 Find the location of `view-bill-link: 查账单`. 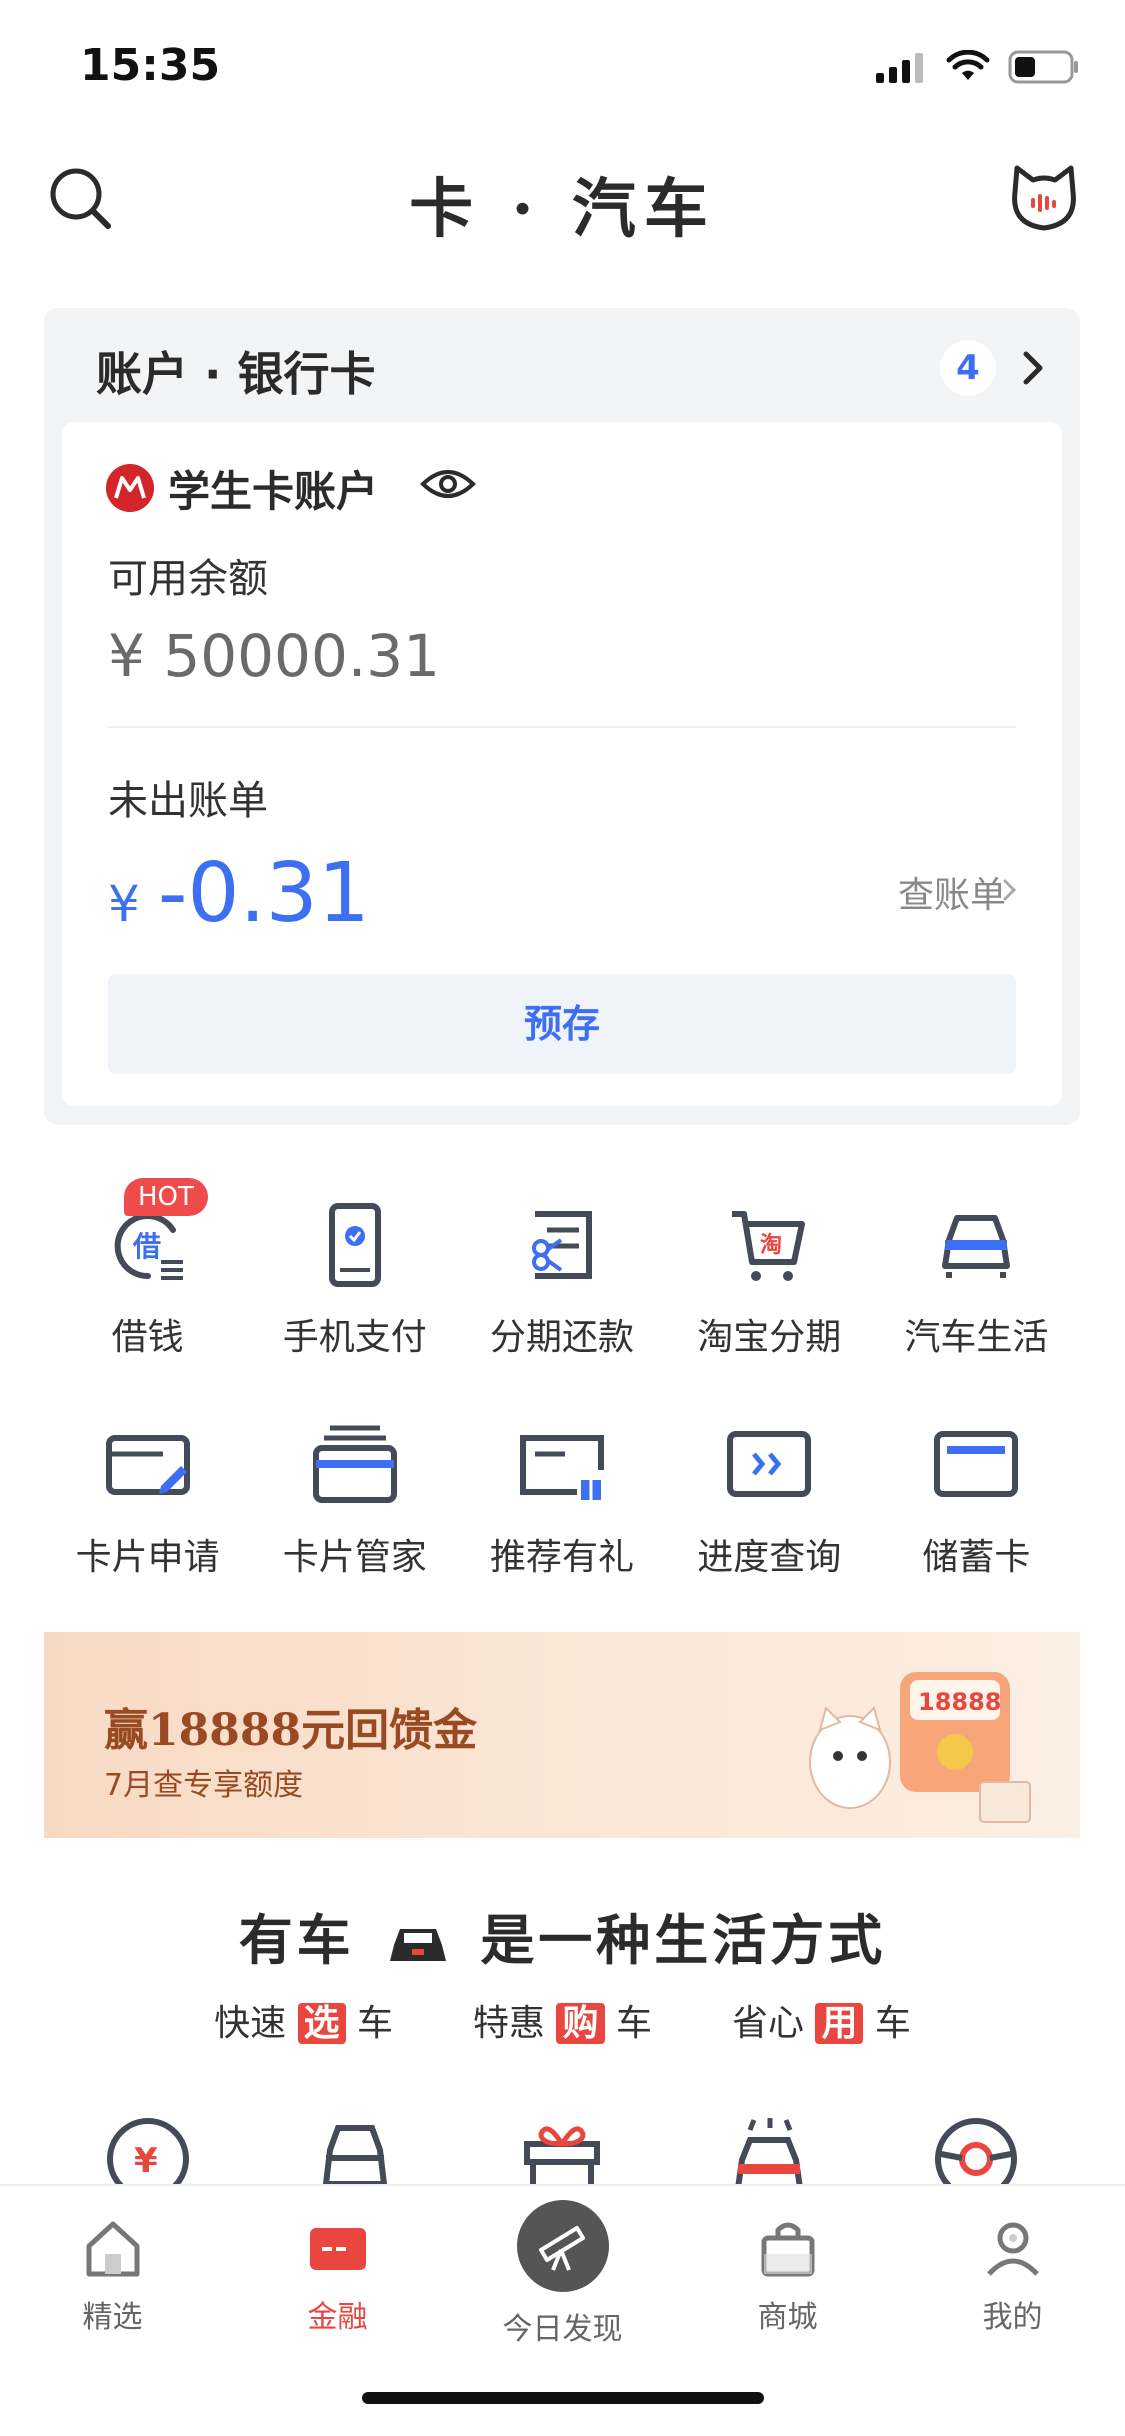

view-bill-link: 查账单 is located at coordinates (952, 892).